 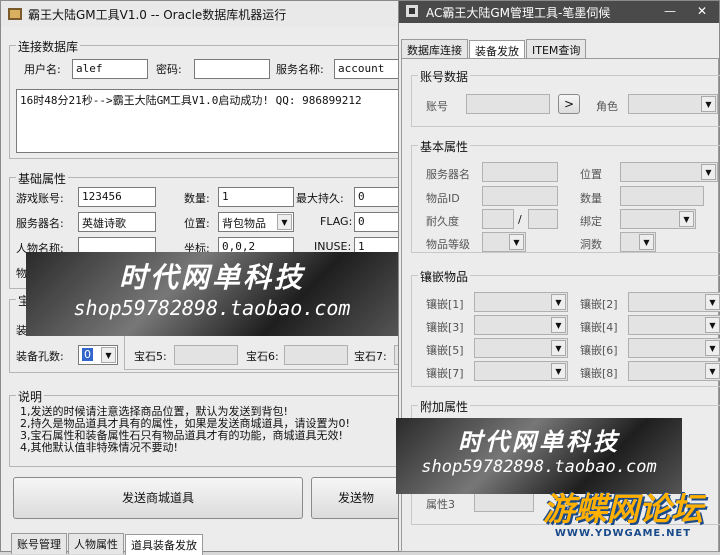 I want to click on forum-logo: 游蝶网论坛 WWW.YDWGAME.NET, so click(x=623, y=521).